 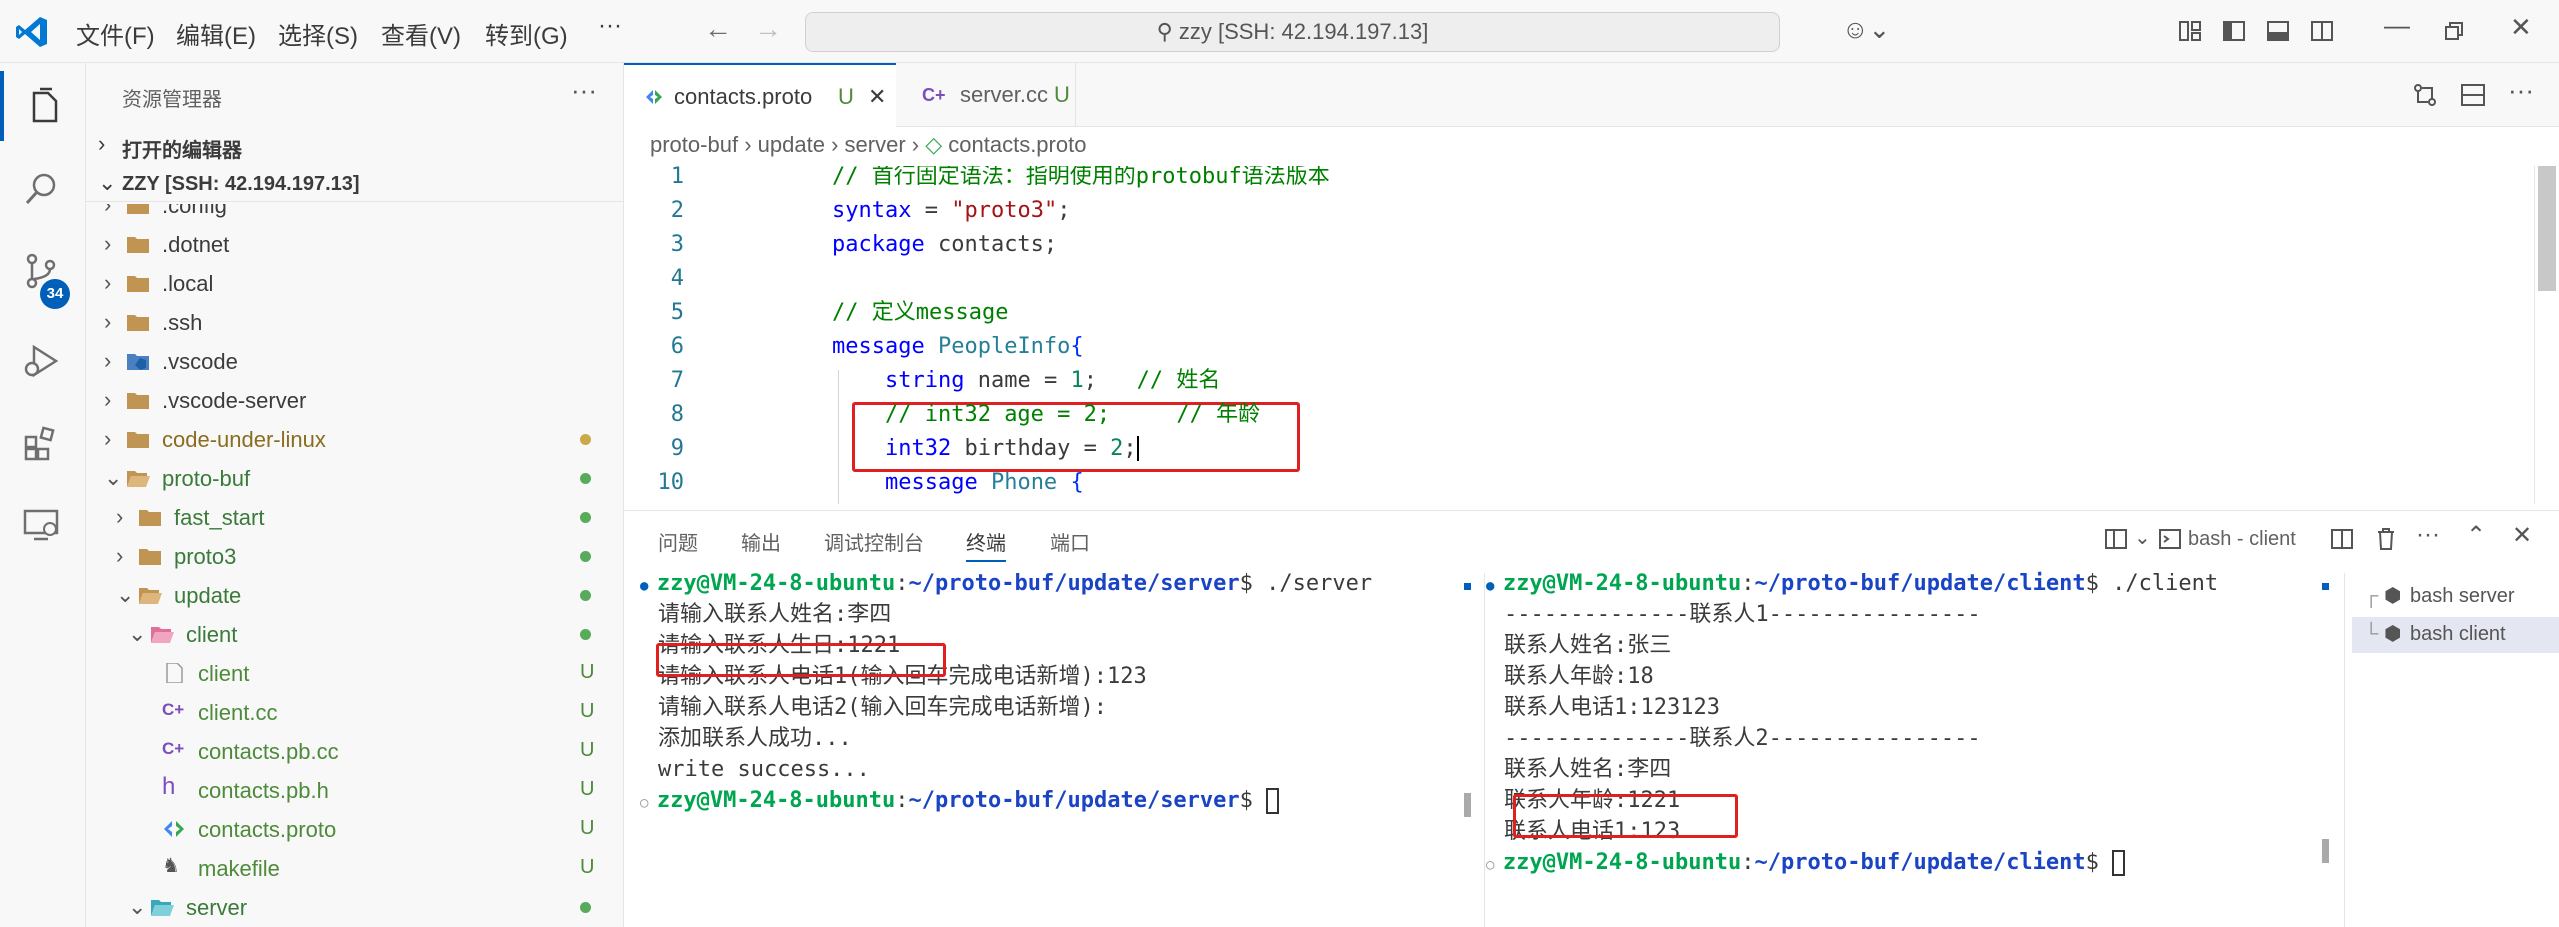 What do you see at coordinates (354, 517) in the screenshot?
I see `tree-item: › fast_start` at bounding box center [354, 517].